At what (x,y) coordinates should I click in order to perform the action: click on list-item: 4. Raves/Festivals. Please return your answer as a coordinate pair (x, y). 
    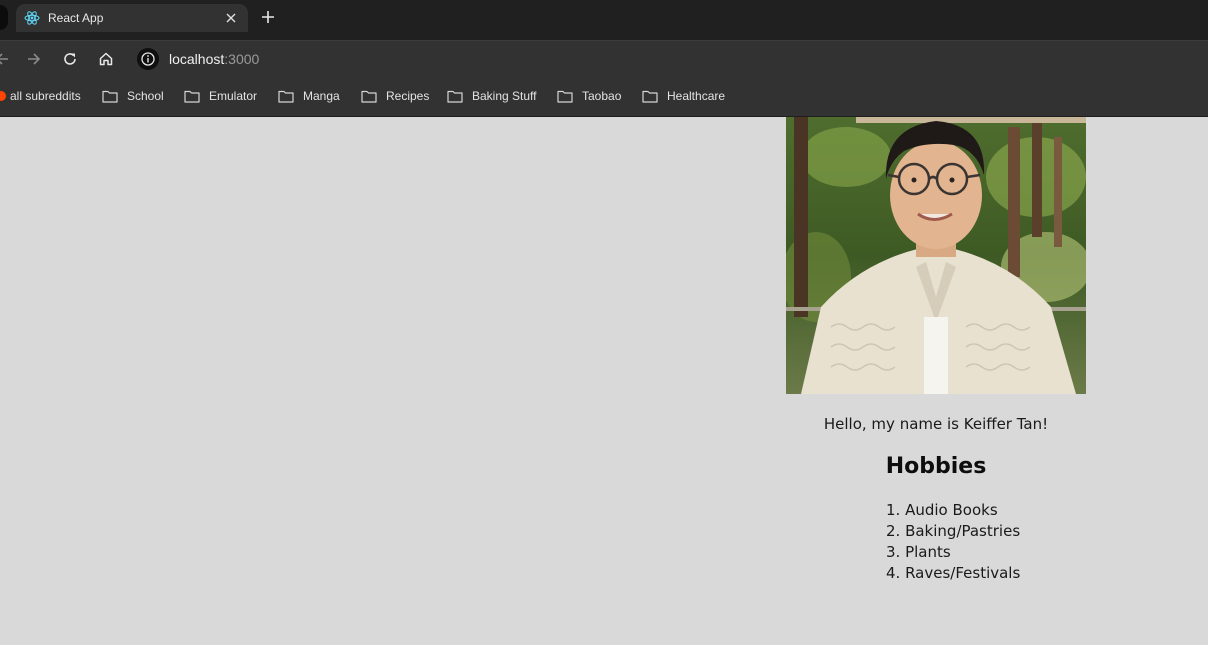
    Looking at the image, I should click on (953, 573).